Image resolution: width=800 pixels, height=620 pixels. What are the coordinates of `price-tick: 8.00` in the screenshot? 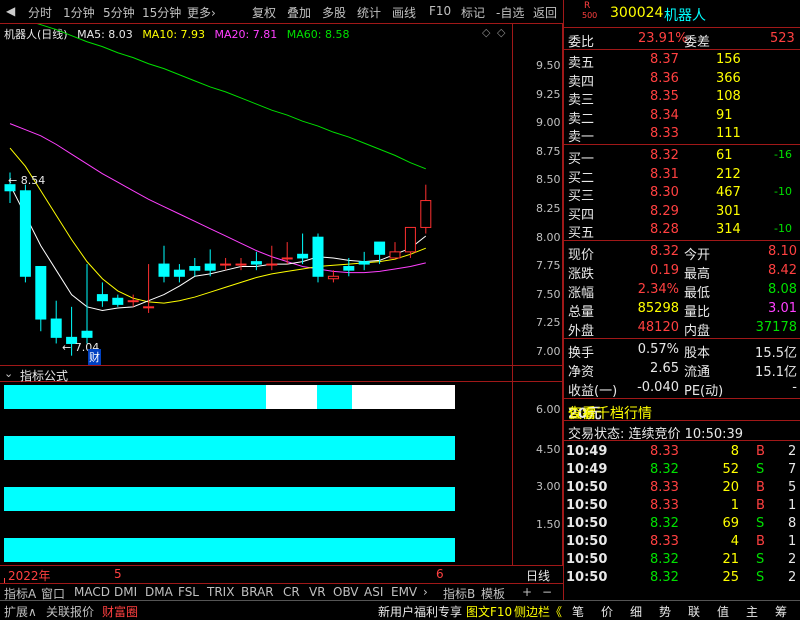 It's located at (548, 237).